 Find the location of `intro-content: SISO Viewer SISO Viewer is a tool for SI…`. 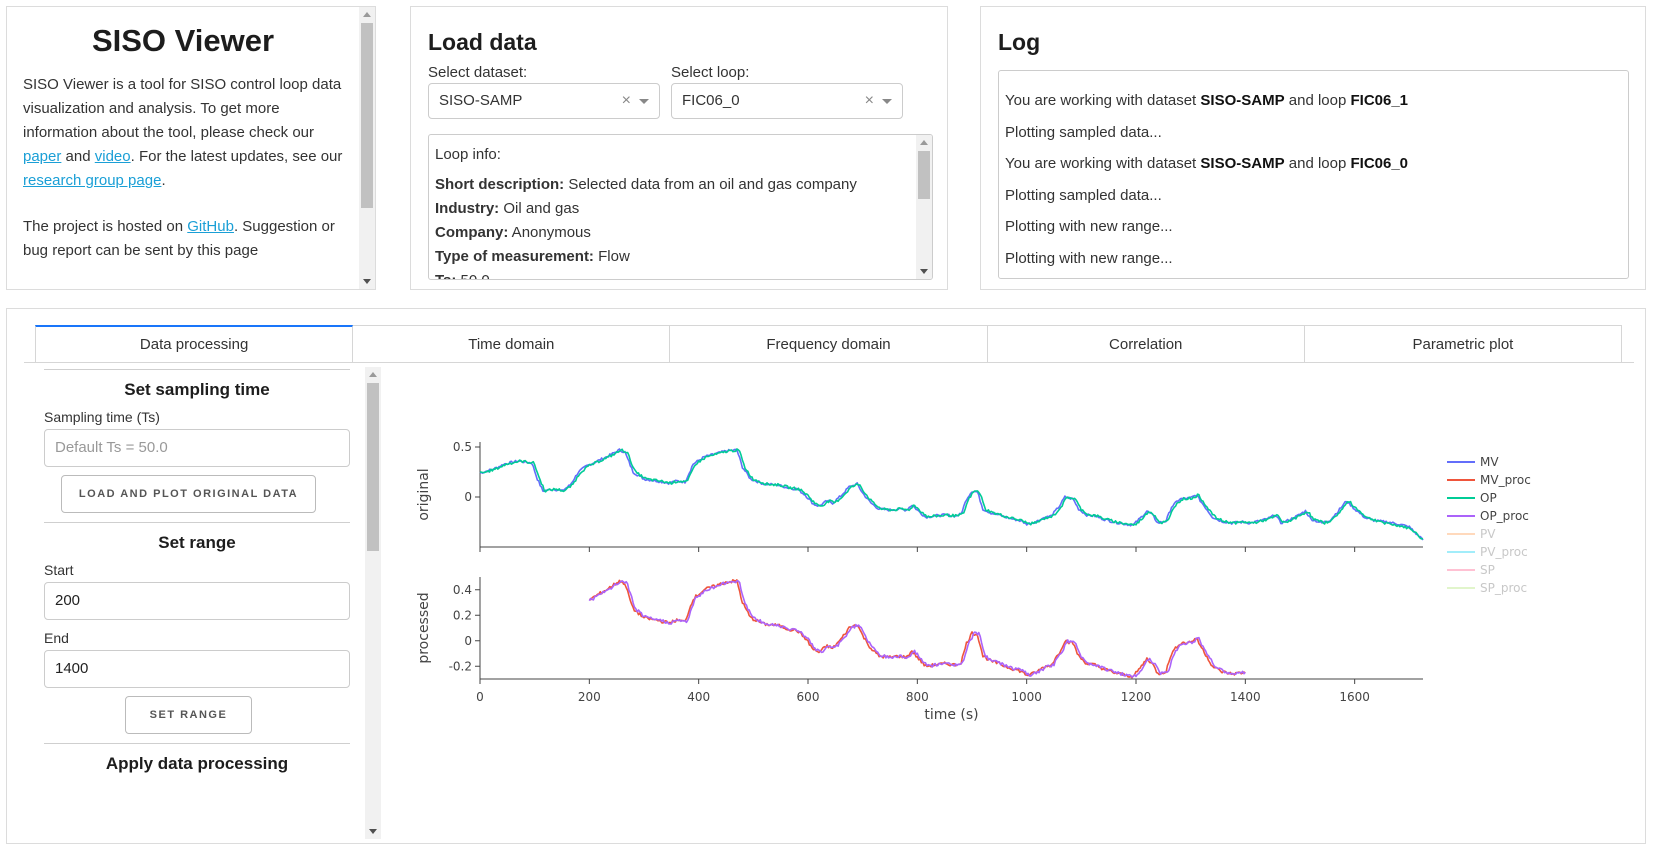

intro-content: SISO Viewer SISO Viewer is a tool for SI… is located at coordinates (183, 148).